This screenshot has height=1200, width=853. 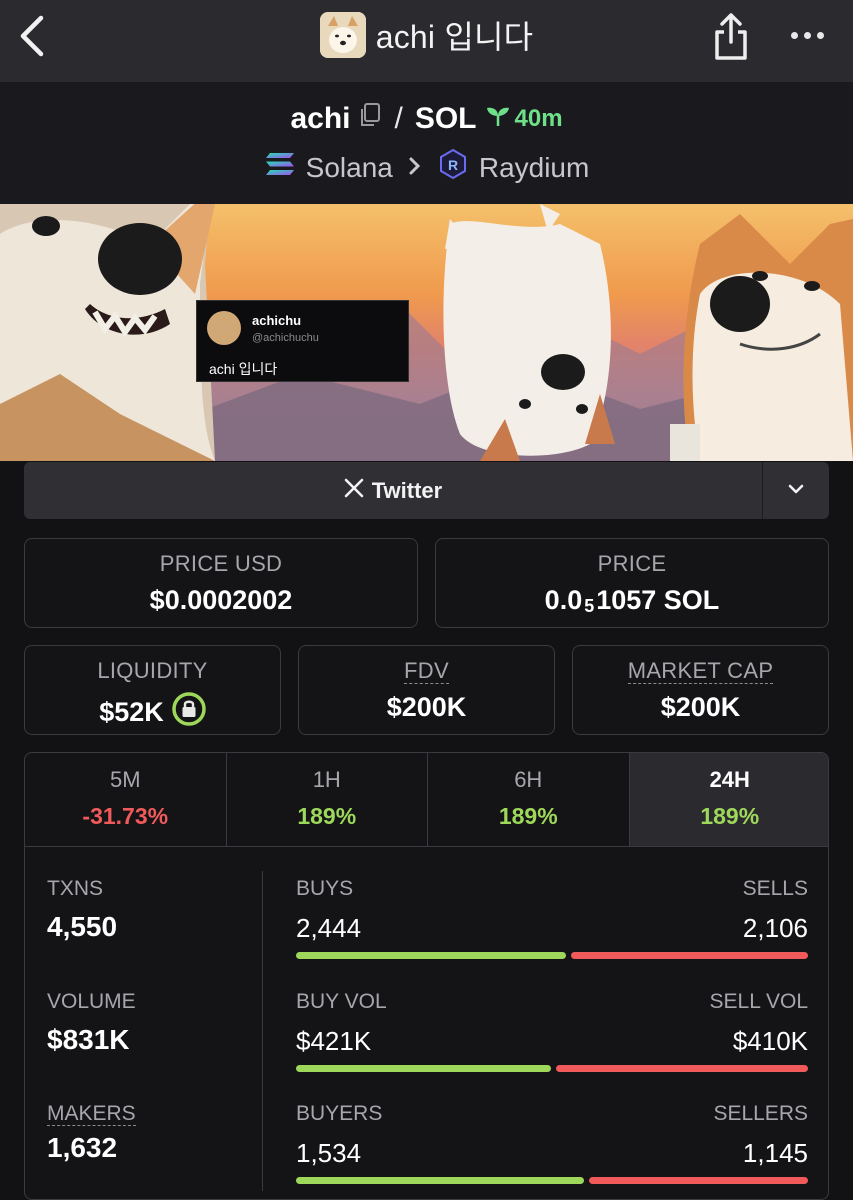 What do you see at coordinates (682, 1068) in the screenshot?
I see `sell-vol-bar` at bounding box center [682, 1068].